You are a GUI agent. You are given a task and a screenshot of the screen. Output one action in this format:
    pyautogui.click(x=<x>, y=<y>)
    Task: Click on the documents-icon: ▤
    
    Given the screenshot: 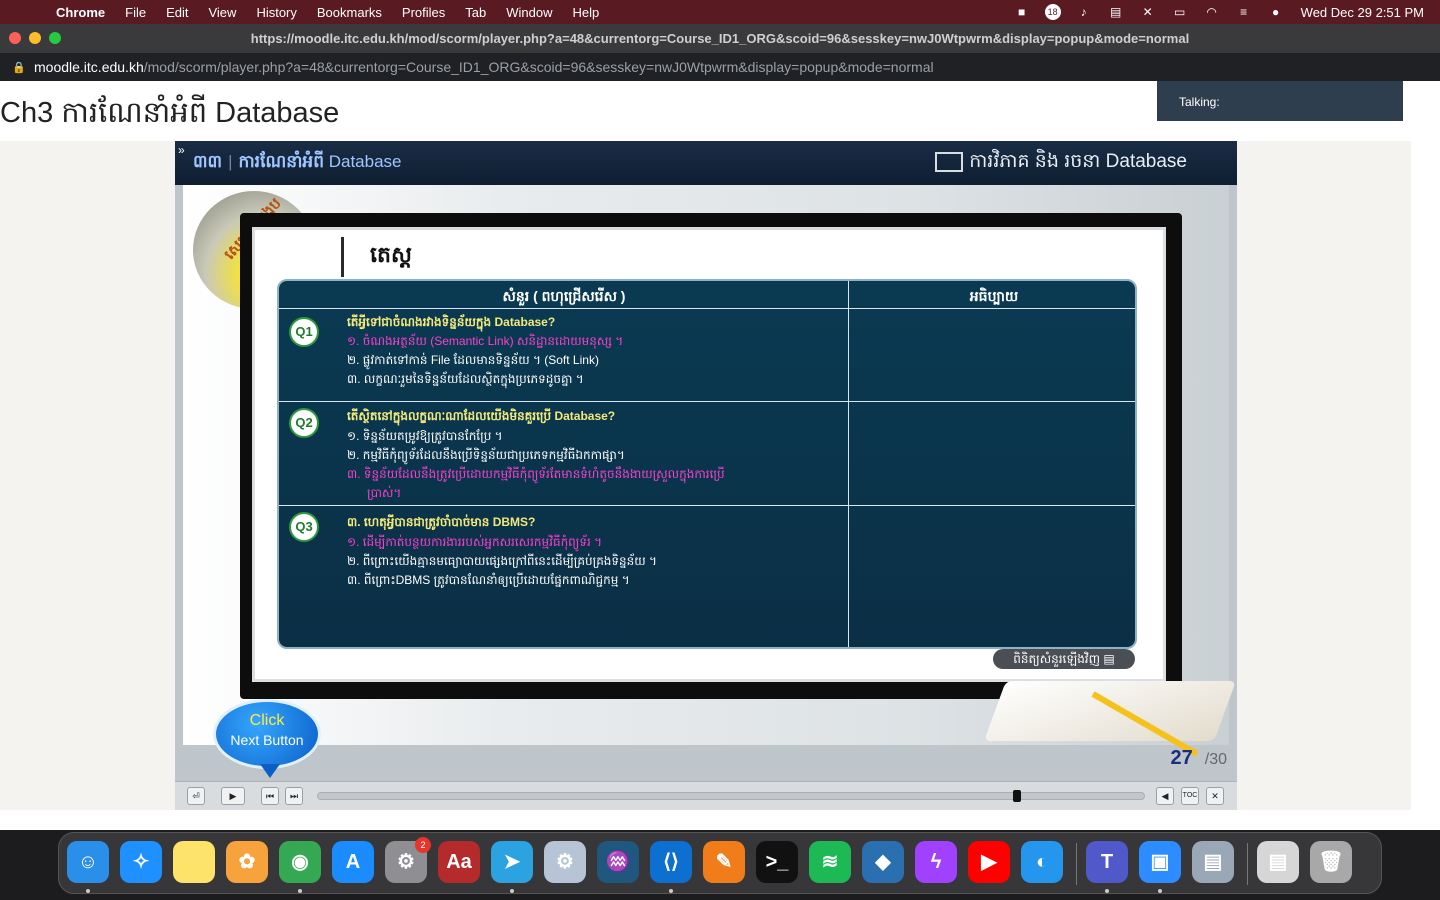 What is the action you would take?
    pyautogui.click(x=1278, y=862)
    